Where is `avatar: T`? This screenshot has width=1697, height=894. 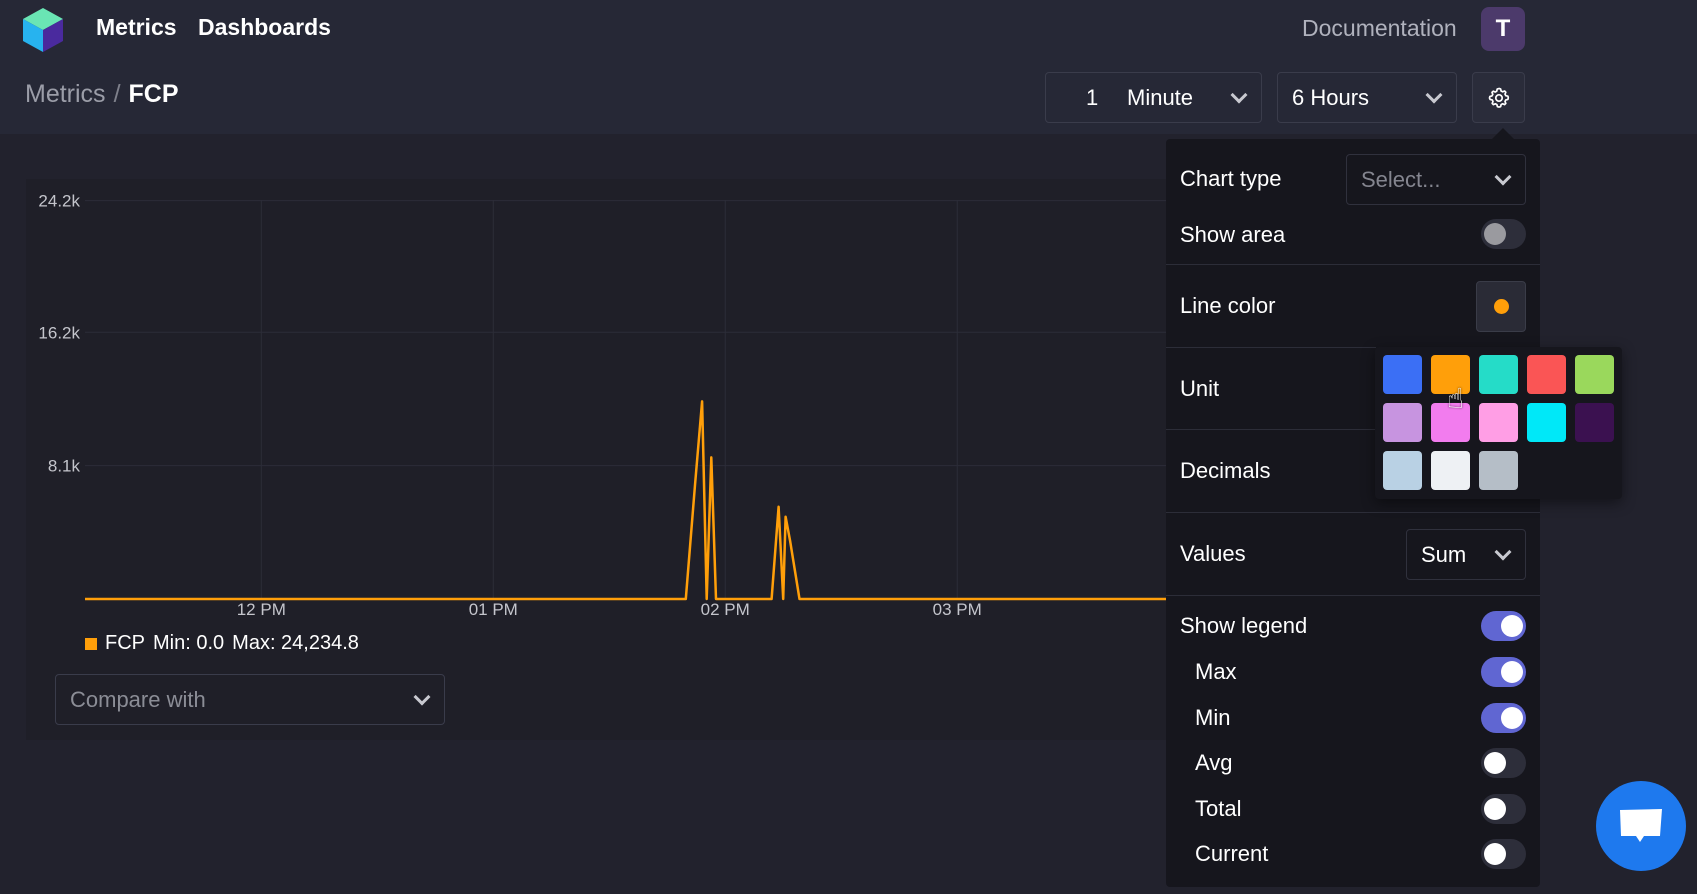 avatar: T is located at coordinates (1503, 29).